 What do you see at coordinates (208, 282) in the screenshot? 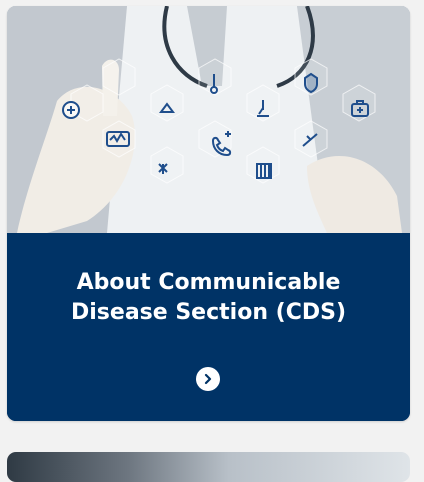
I see `card-title-line1: About Communicable` at bounding box center [208, 282].